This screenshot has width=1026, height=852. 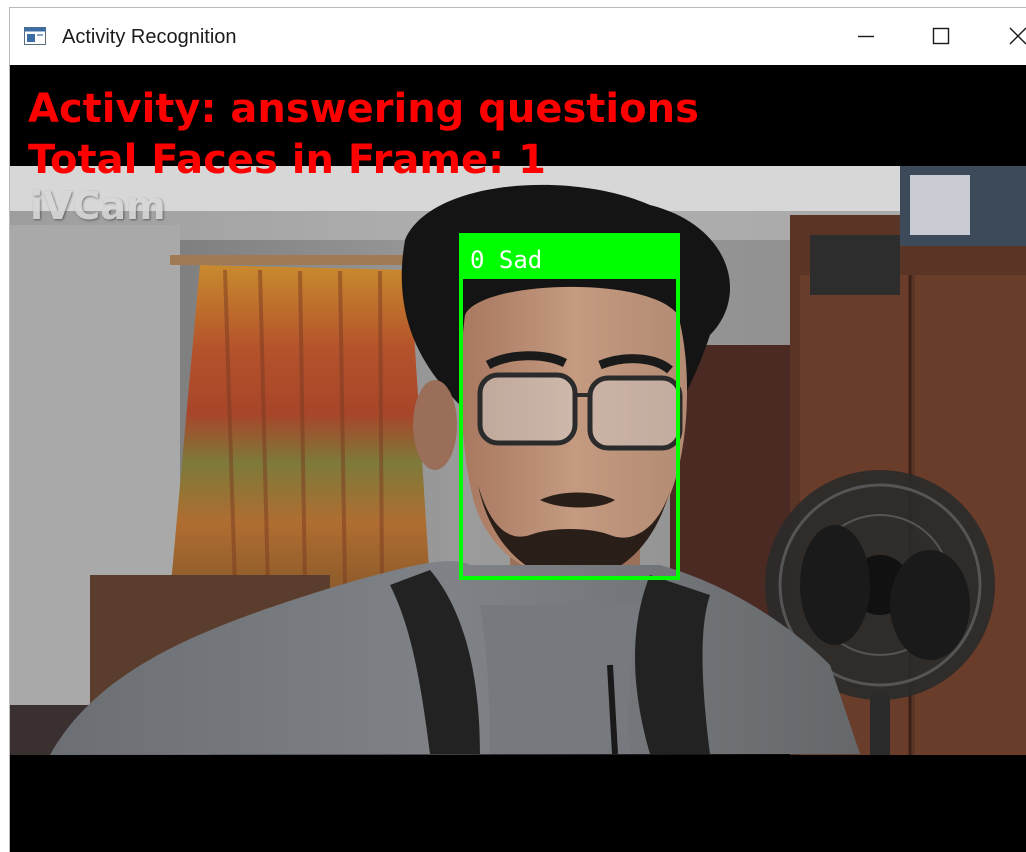 What do you see at coordinates (35, 36) in the screenshot?
I see `app-window-icon` at bounding box center [35, 36].